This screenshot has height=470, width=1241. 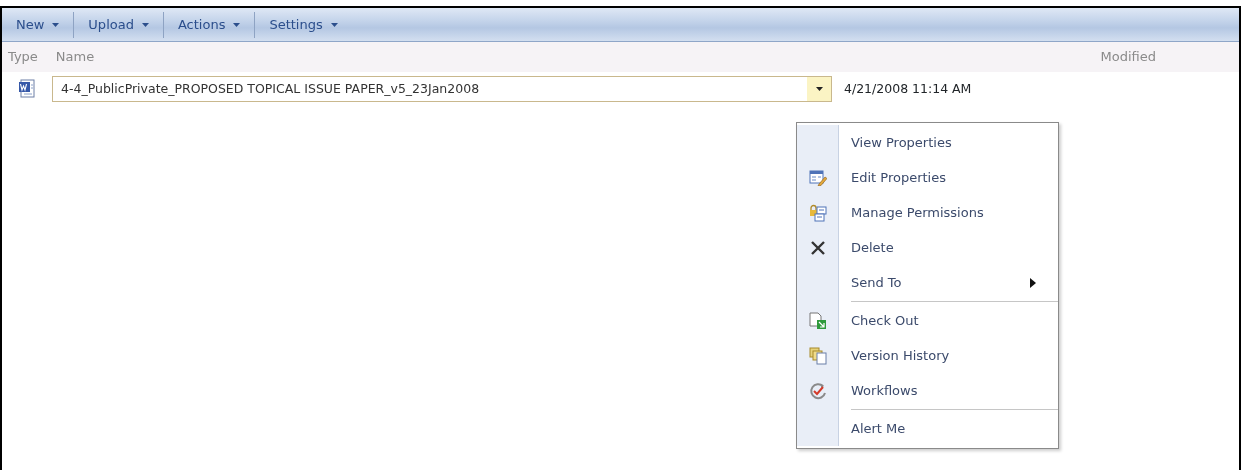 I want to click on menu-item: Alert Me, so click(x=927, y=428).